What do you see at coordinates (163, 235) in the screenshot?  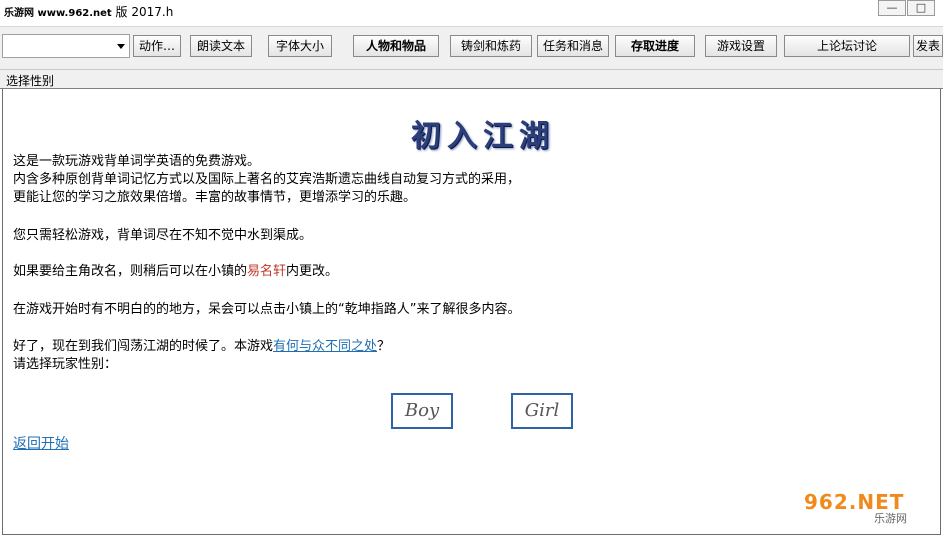 I see `relax-line: 您只需轻松游戏，背单词尽在不知不觉中水到渠成。` at bounding box center [163, 235].